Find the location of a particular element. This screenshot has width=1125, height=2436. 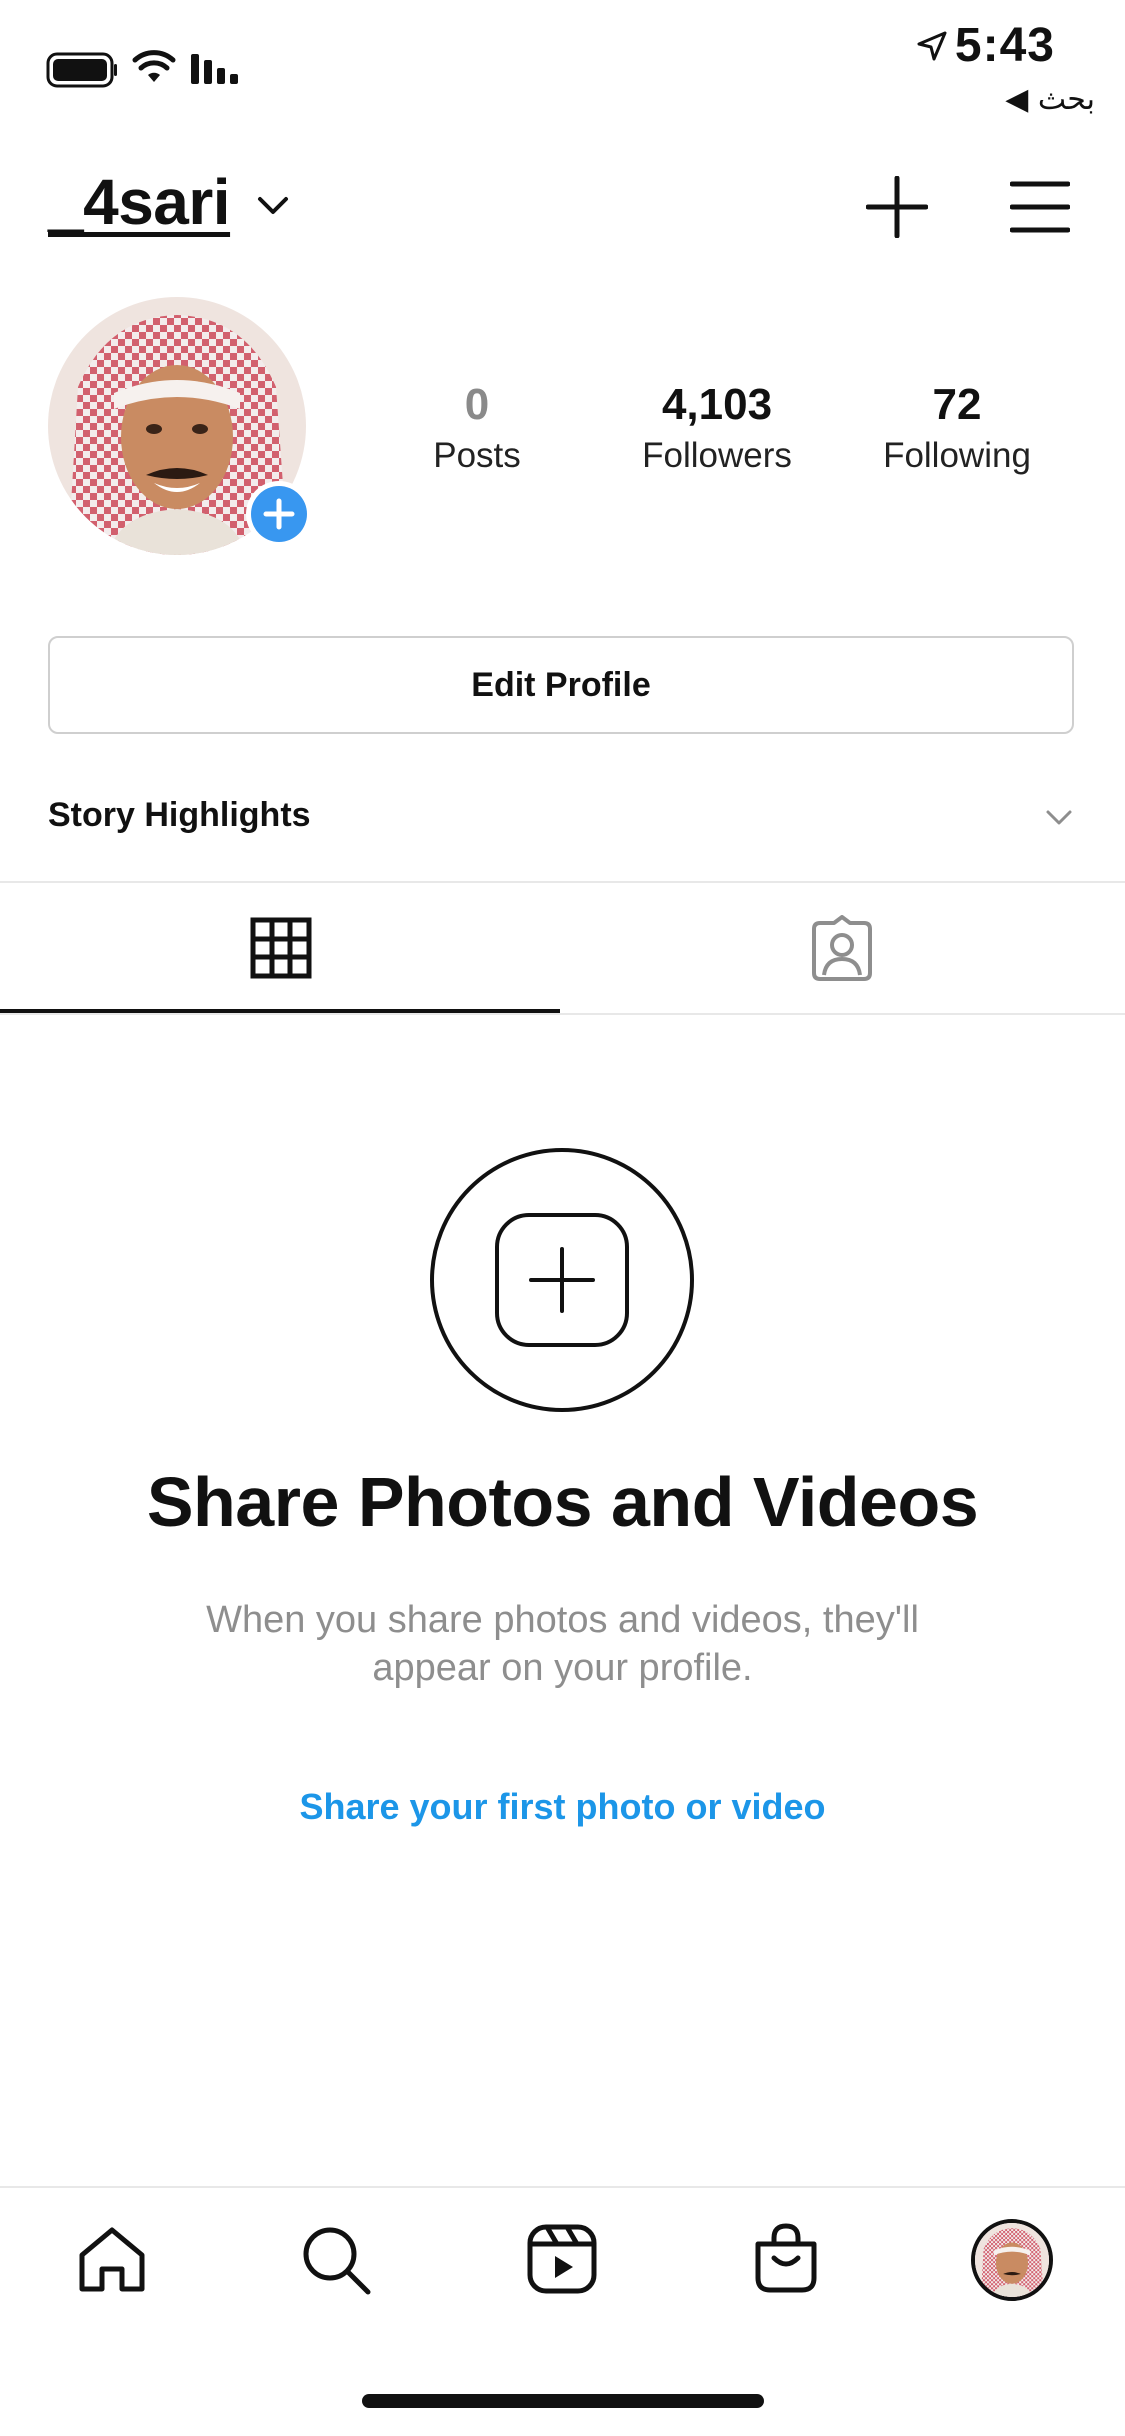

edit-profile-button: Edit Profile is located at coordinates (561, 685).